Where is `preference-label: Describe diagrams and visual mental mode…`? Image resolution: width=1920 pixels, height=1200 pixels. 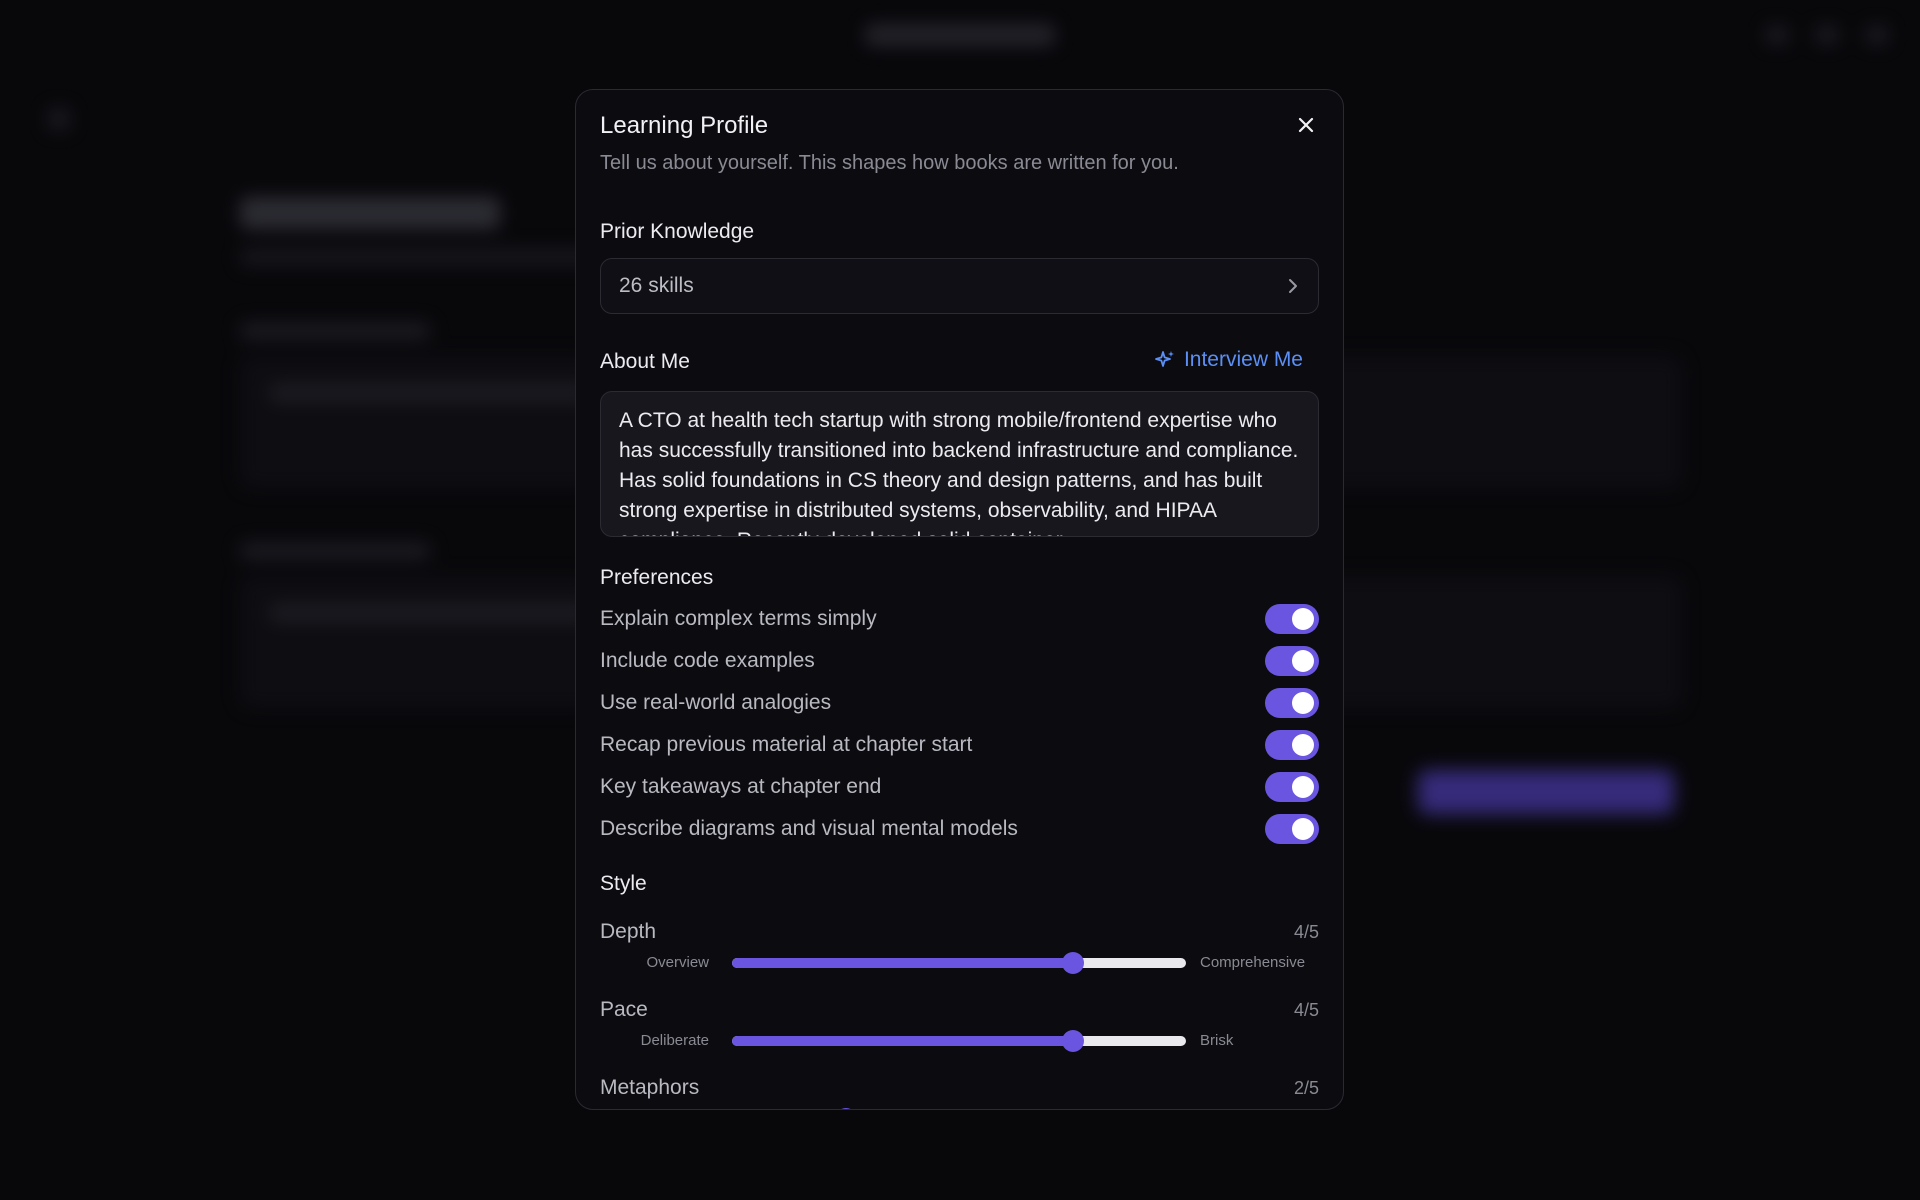 preference-label: Describe diagrams and visual mental mode… is located at coordinates (809, 828).